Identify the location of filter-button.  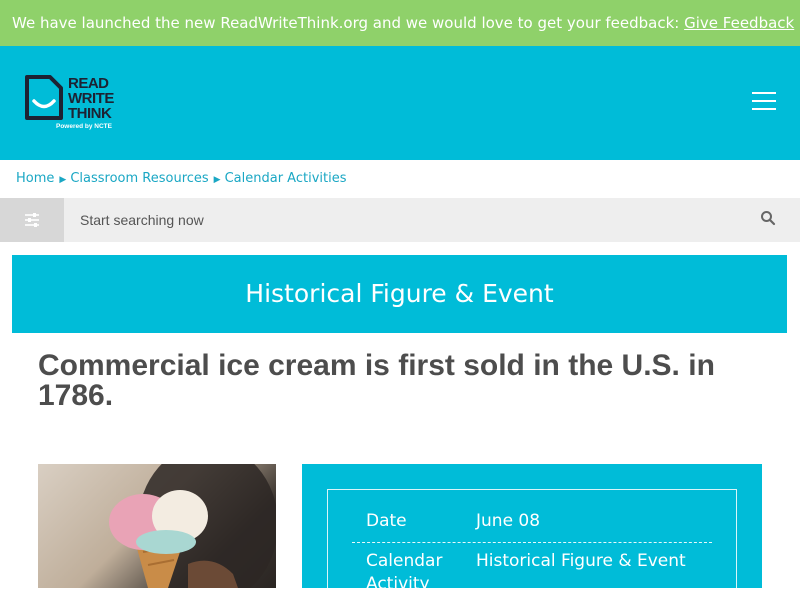
(32, 220).